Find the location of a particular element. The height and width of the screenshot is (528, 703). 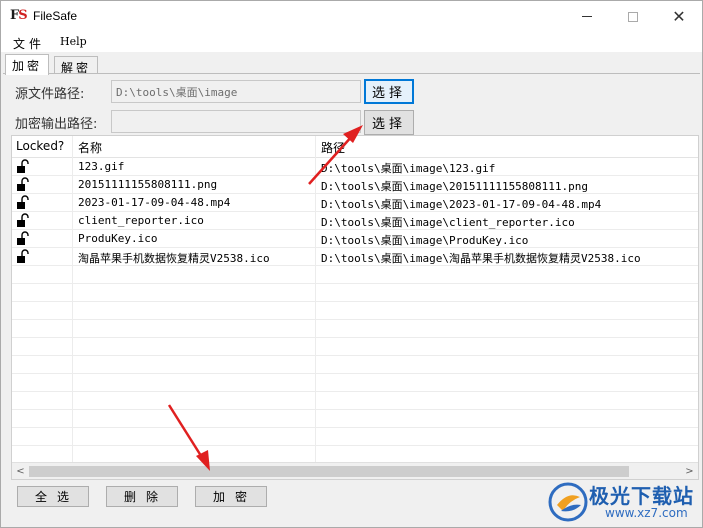

file-path: D:\tools\桌面\image\client_reporter.ico is located at coordinates (448, 222).